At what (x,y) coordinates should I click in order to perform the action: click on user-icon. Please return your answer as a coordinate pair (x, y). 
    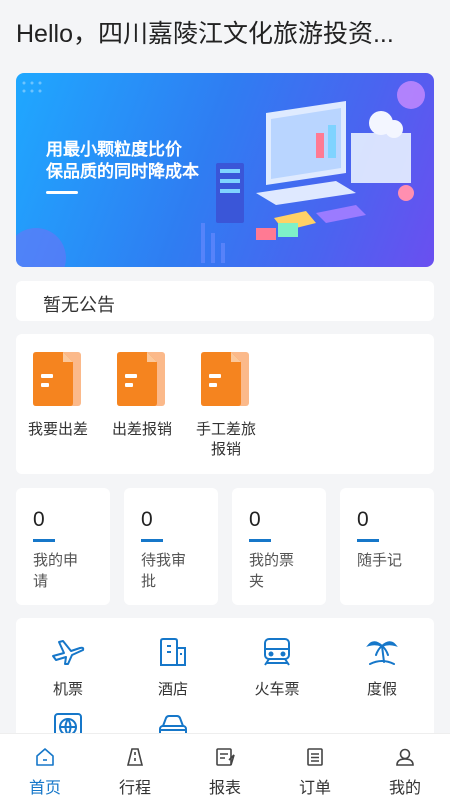
    Looking at the image, I should click on (405, 757).